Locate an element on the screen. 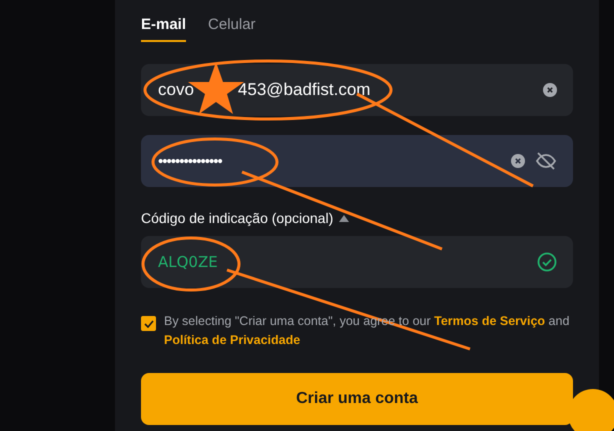 The image size is (614, 431). referral-field: ALQ0ZE is located at coordinates (357, 262).